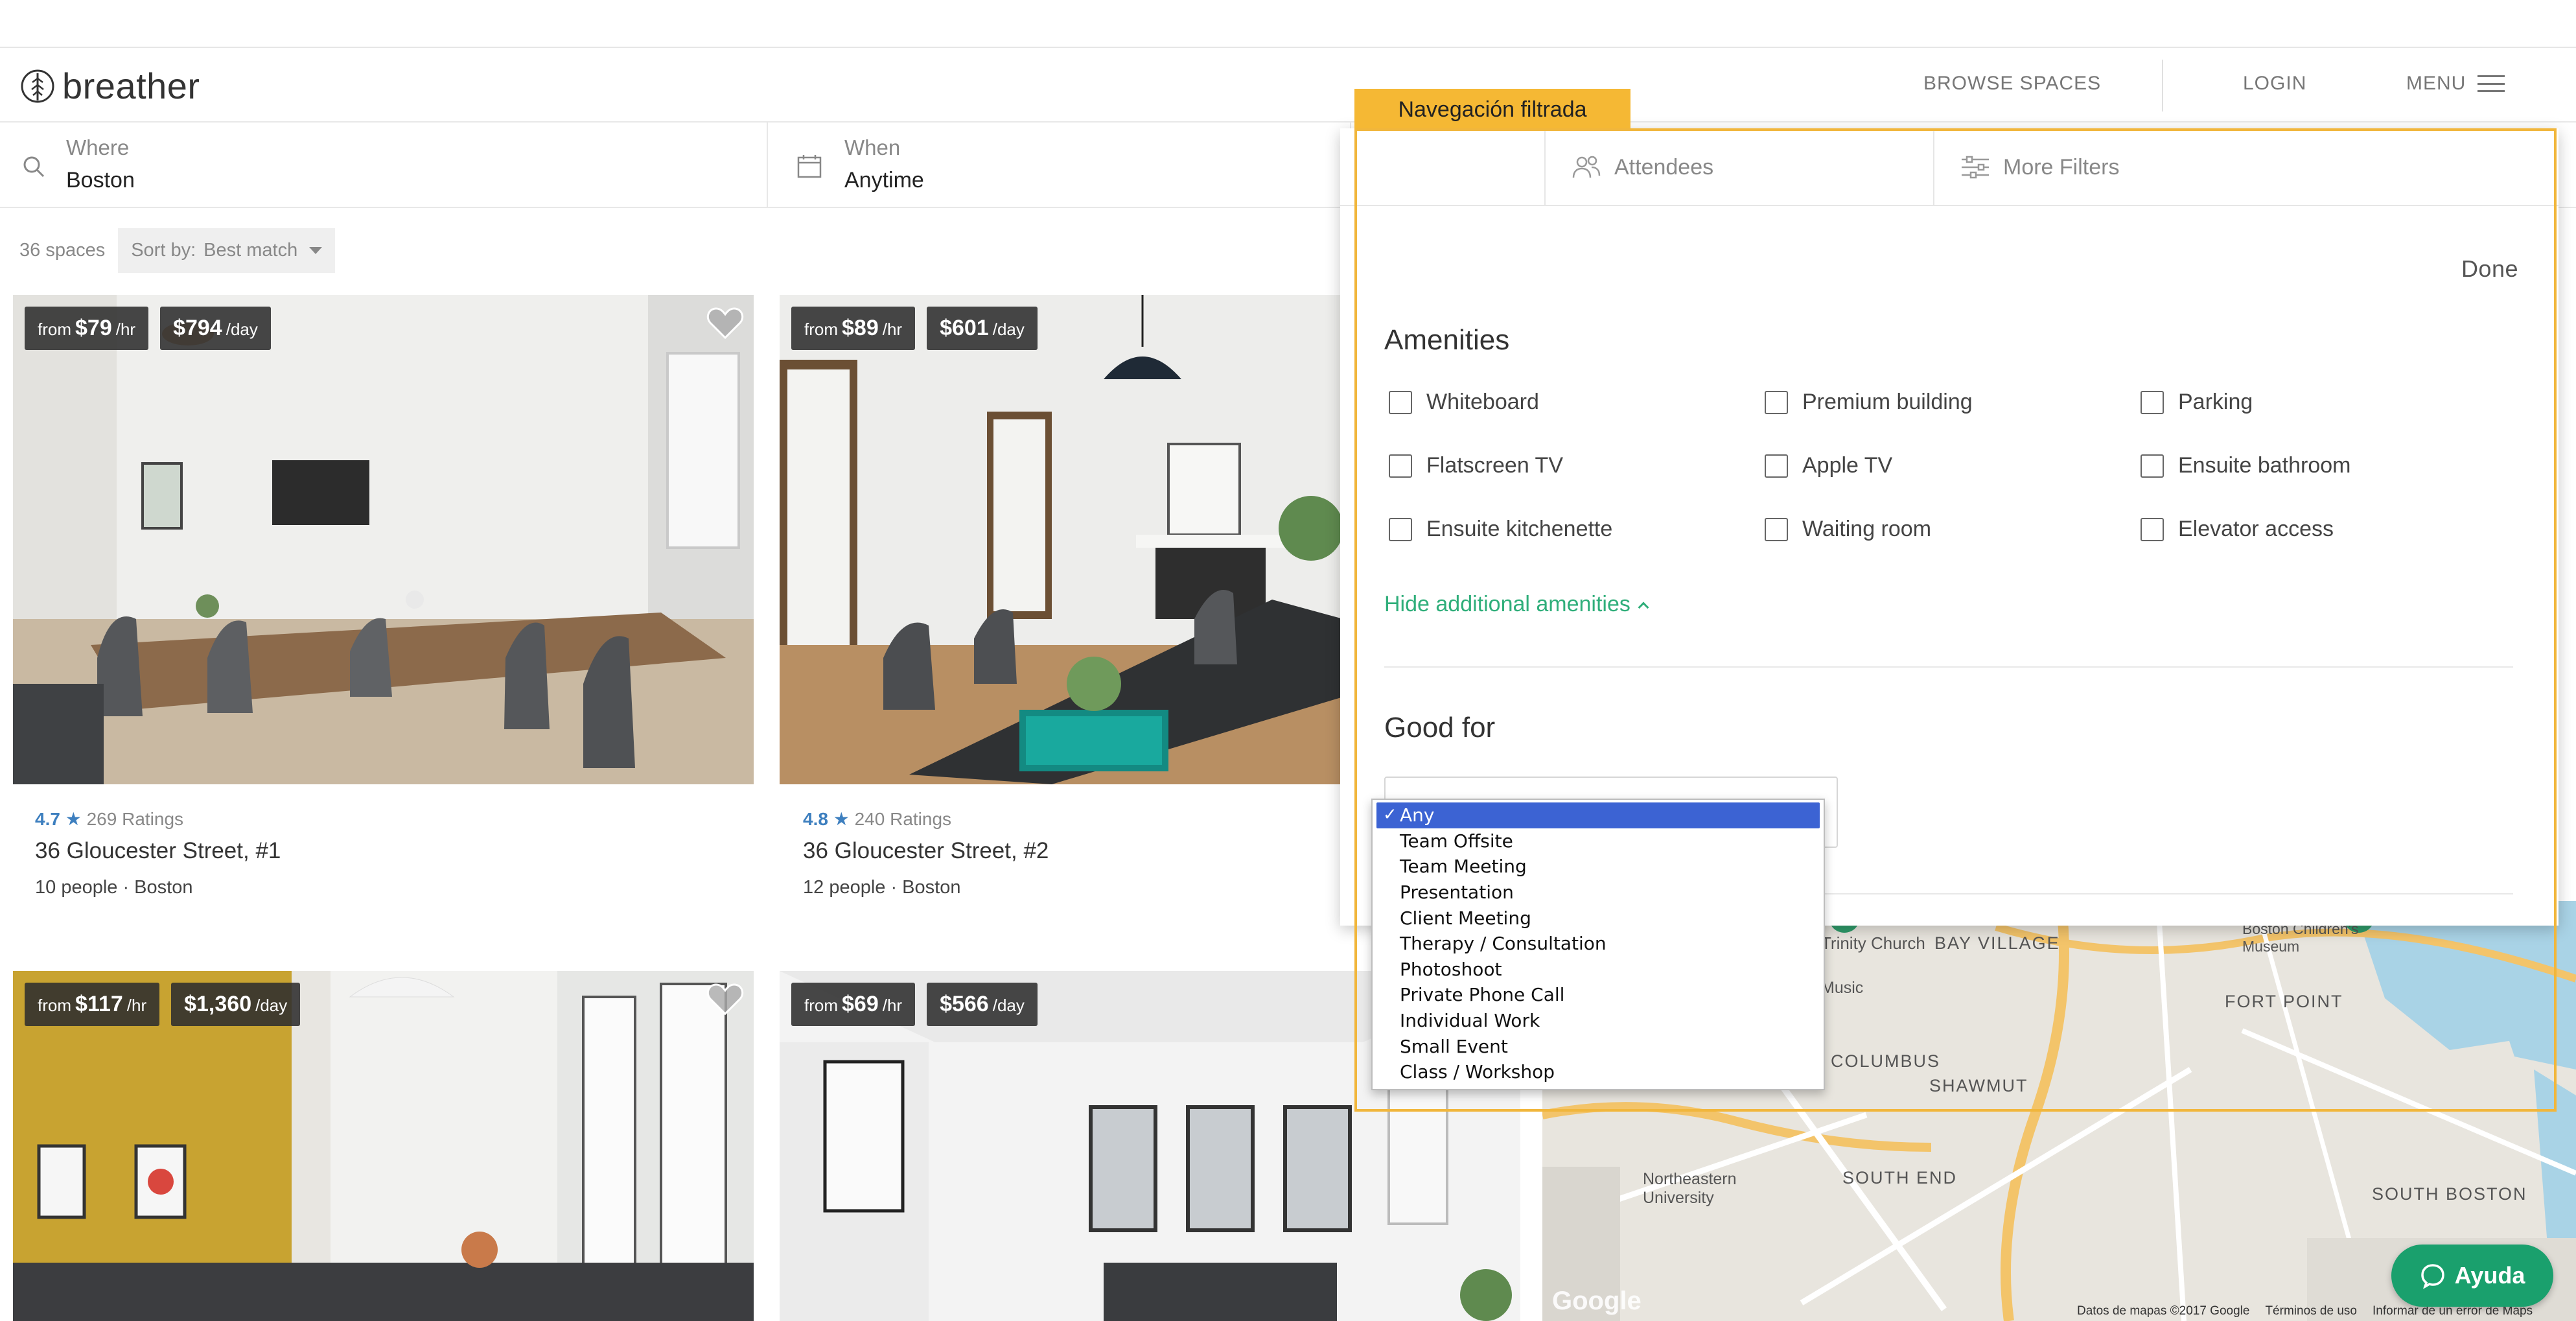 The height and width of the screenshot is (1321, 2576). I want to click on nav-browse-spaces: BROWSE SPACES, so click(2012, 84).